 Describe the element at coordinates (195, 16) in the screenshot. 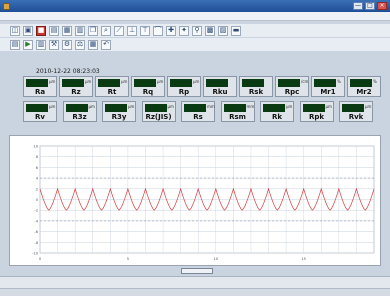

I see `menu-bar` at that location.